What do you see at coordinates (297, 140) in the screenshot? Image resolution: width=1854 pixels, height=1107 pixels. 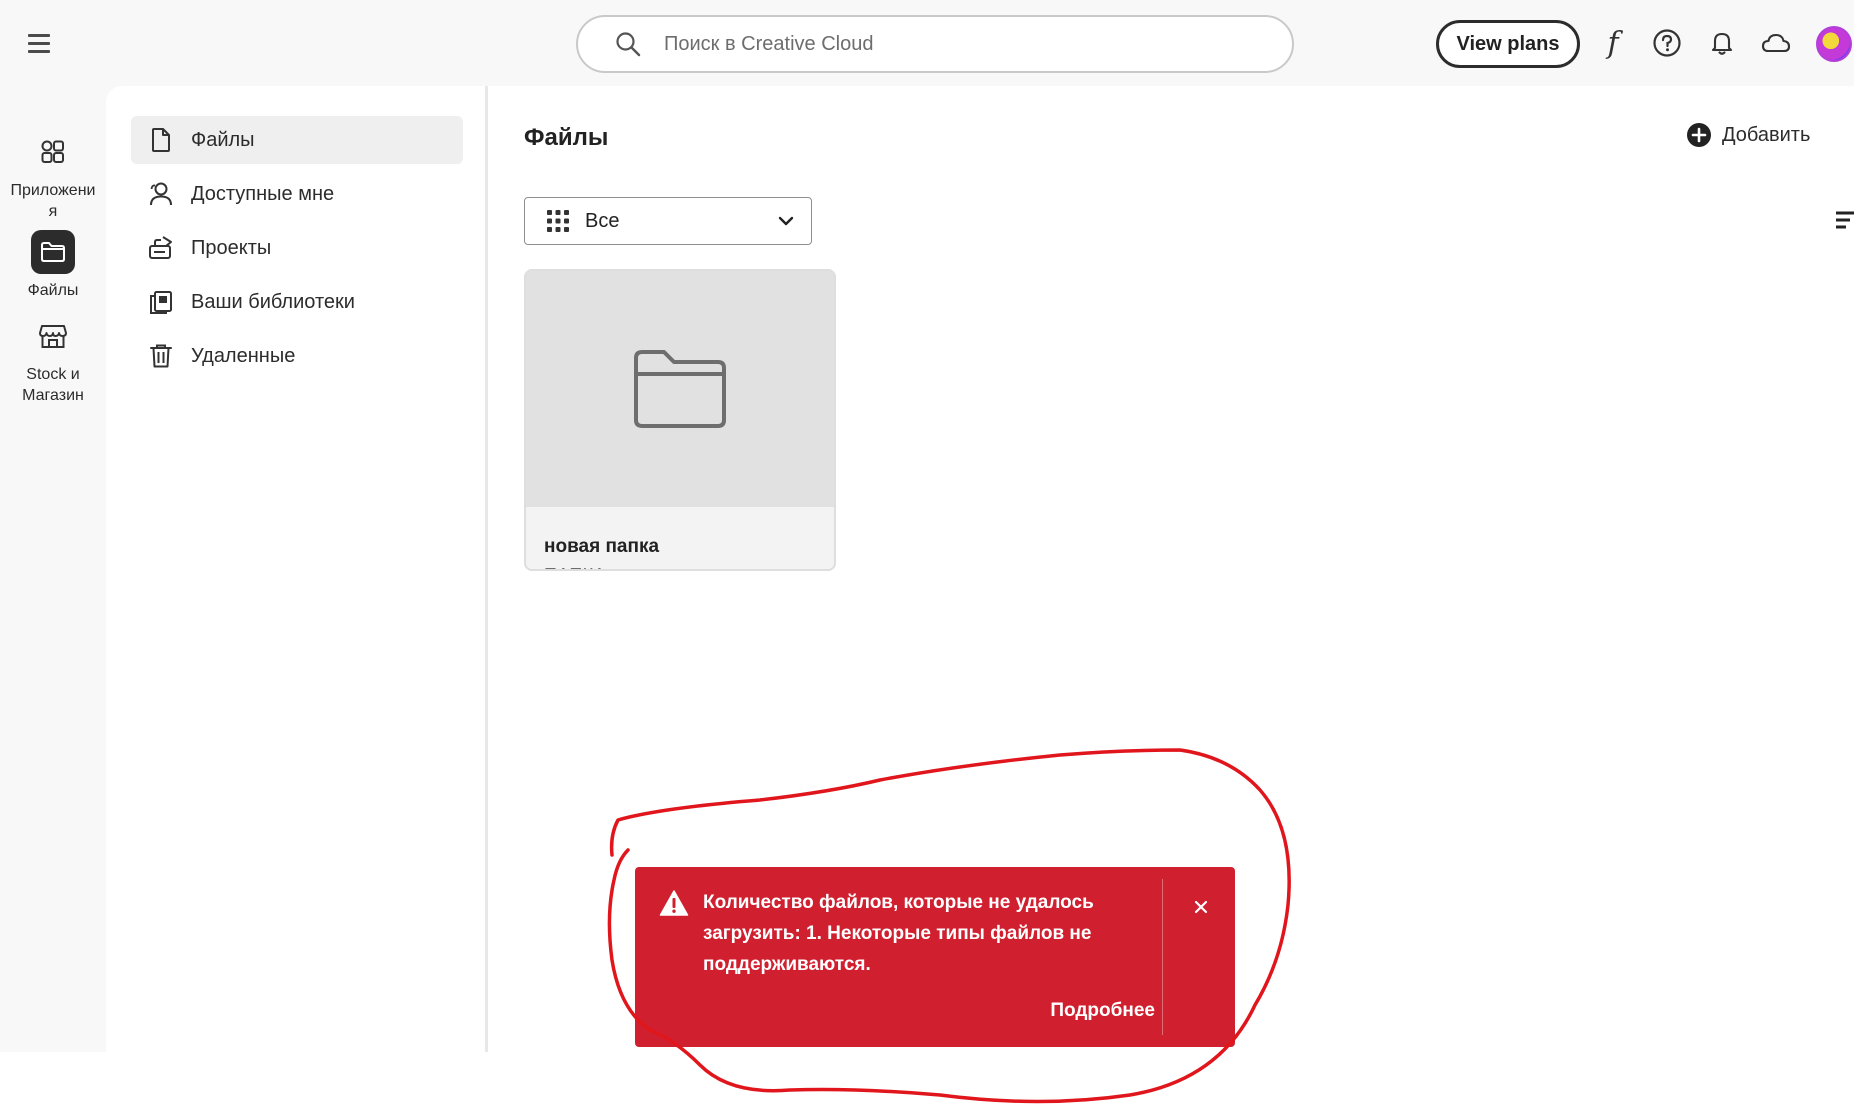 I see `subnav-item-files: Файлы` at bounding box center [297, 140].